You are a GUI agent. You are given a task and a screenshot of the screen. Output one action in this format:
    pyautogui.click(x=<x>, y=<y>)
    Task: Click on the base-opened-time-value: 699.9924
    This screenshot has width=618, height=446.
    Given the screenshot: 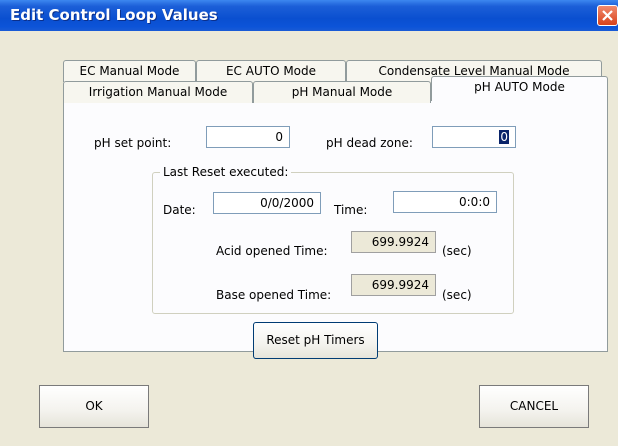 What is the action you would take?
    pyautogui.click(x=393, y=285)
    